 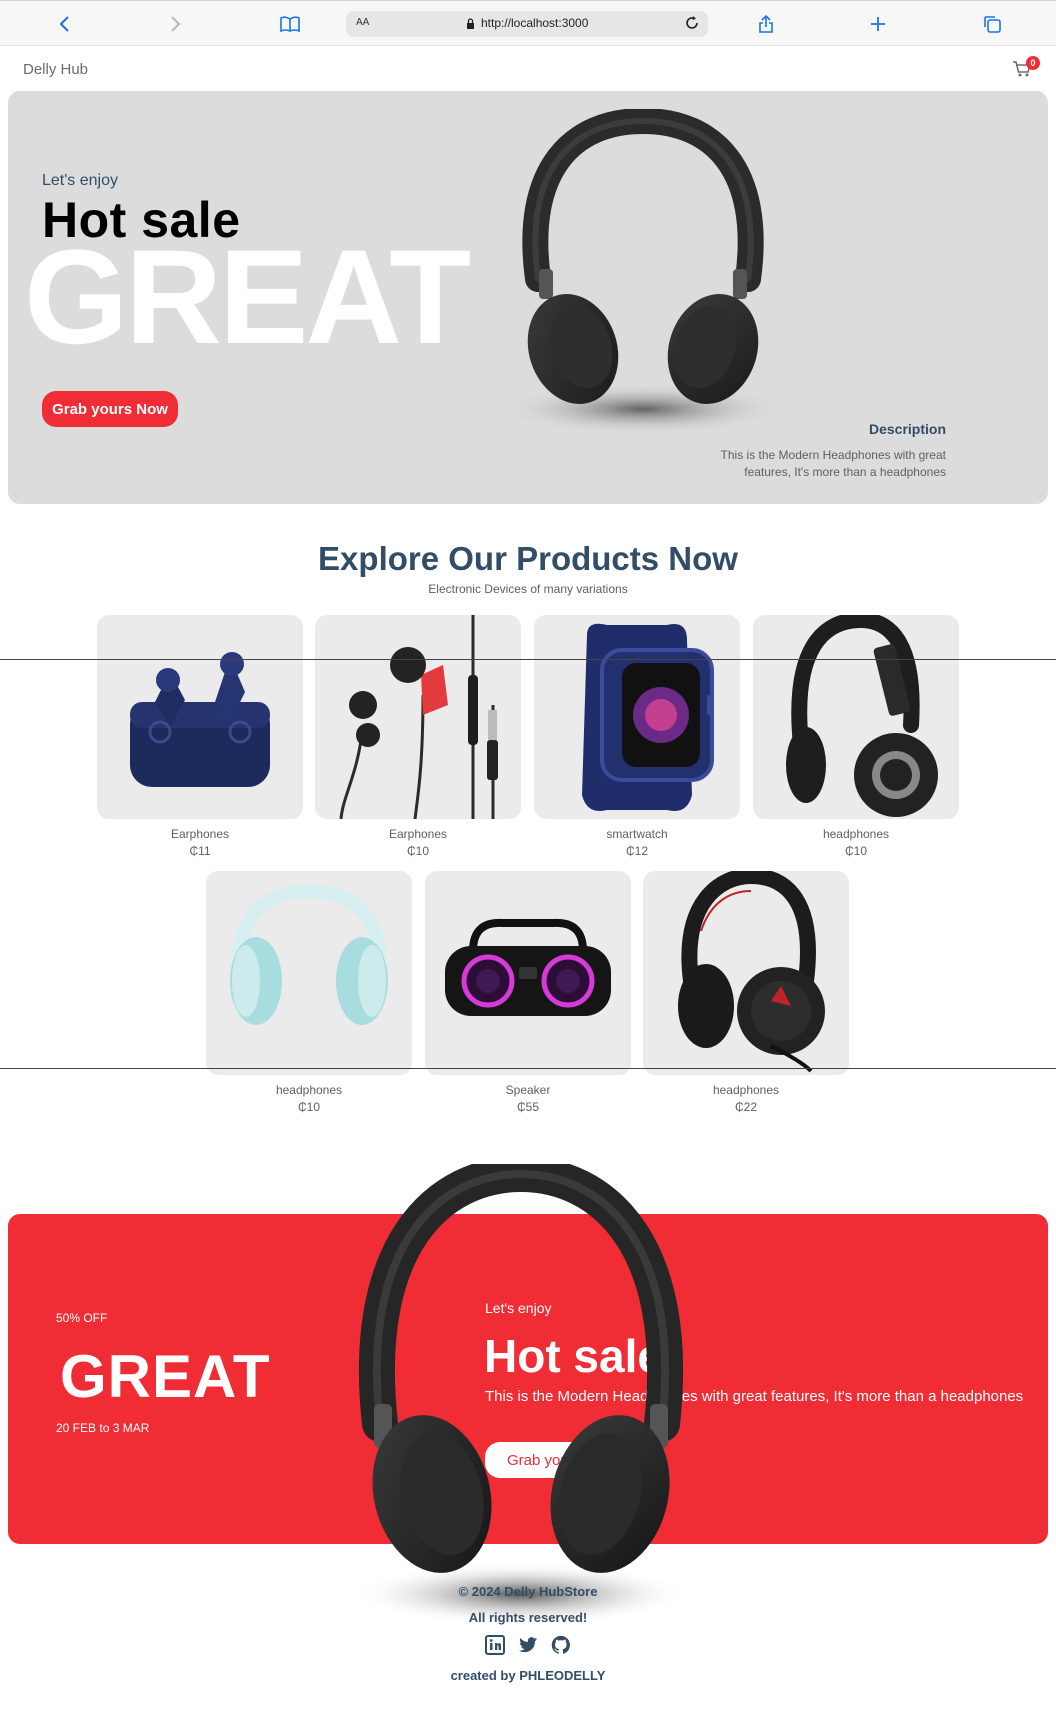 I want to click on products-subtitle: Electronic Devices of many variations, so click(x=528, y=589).